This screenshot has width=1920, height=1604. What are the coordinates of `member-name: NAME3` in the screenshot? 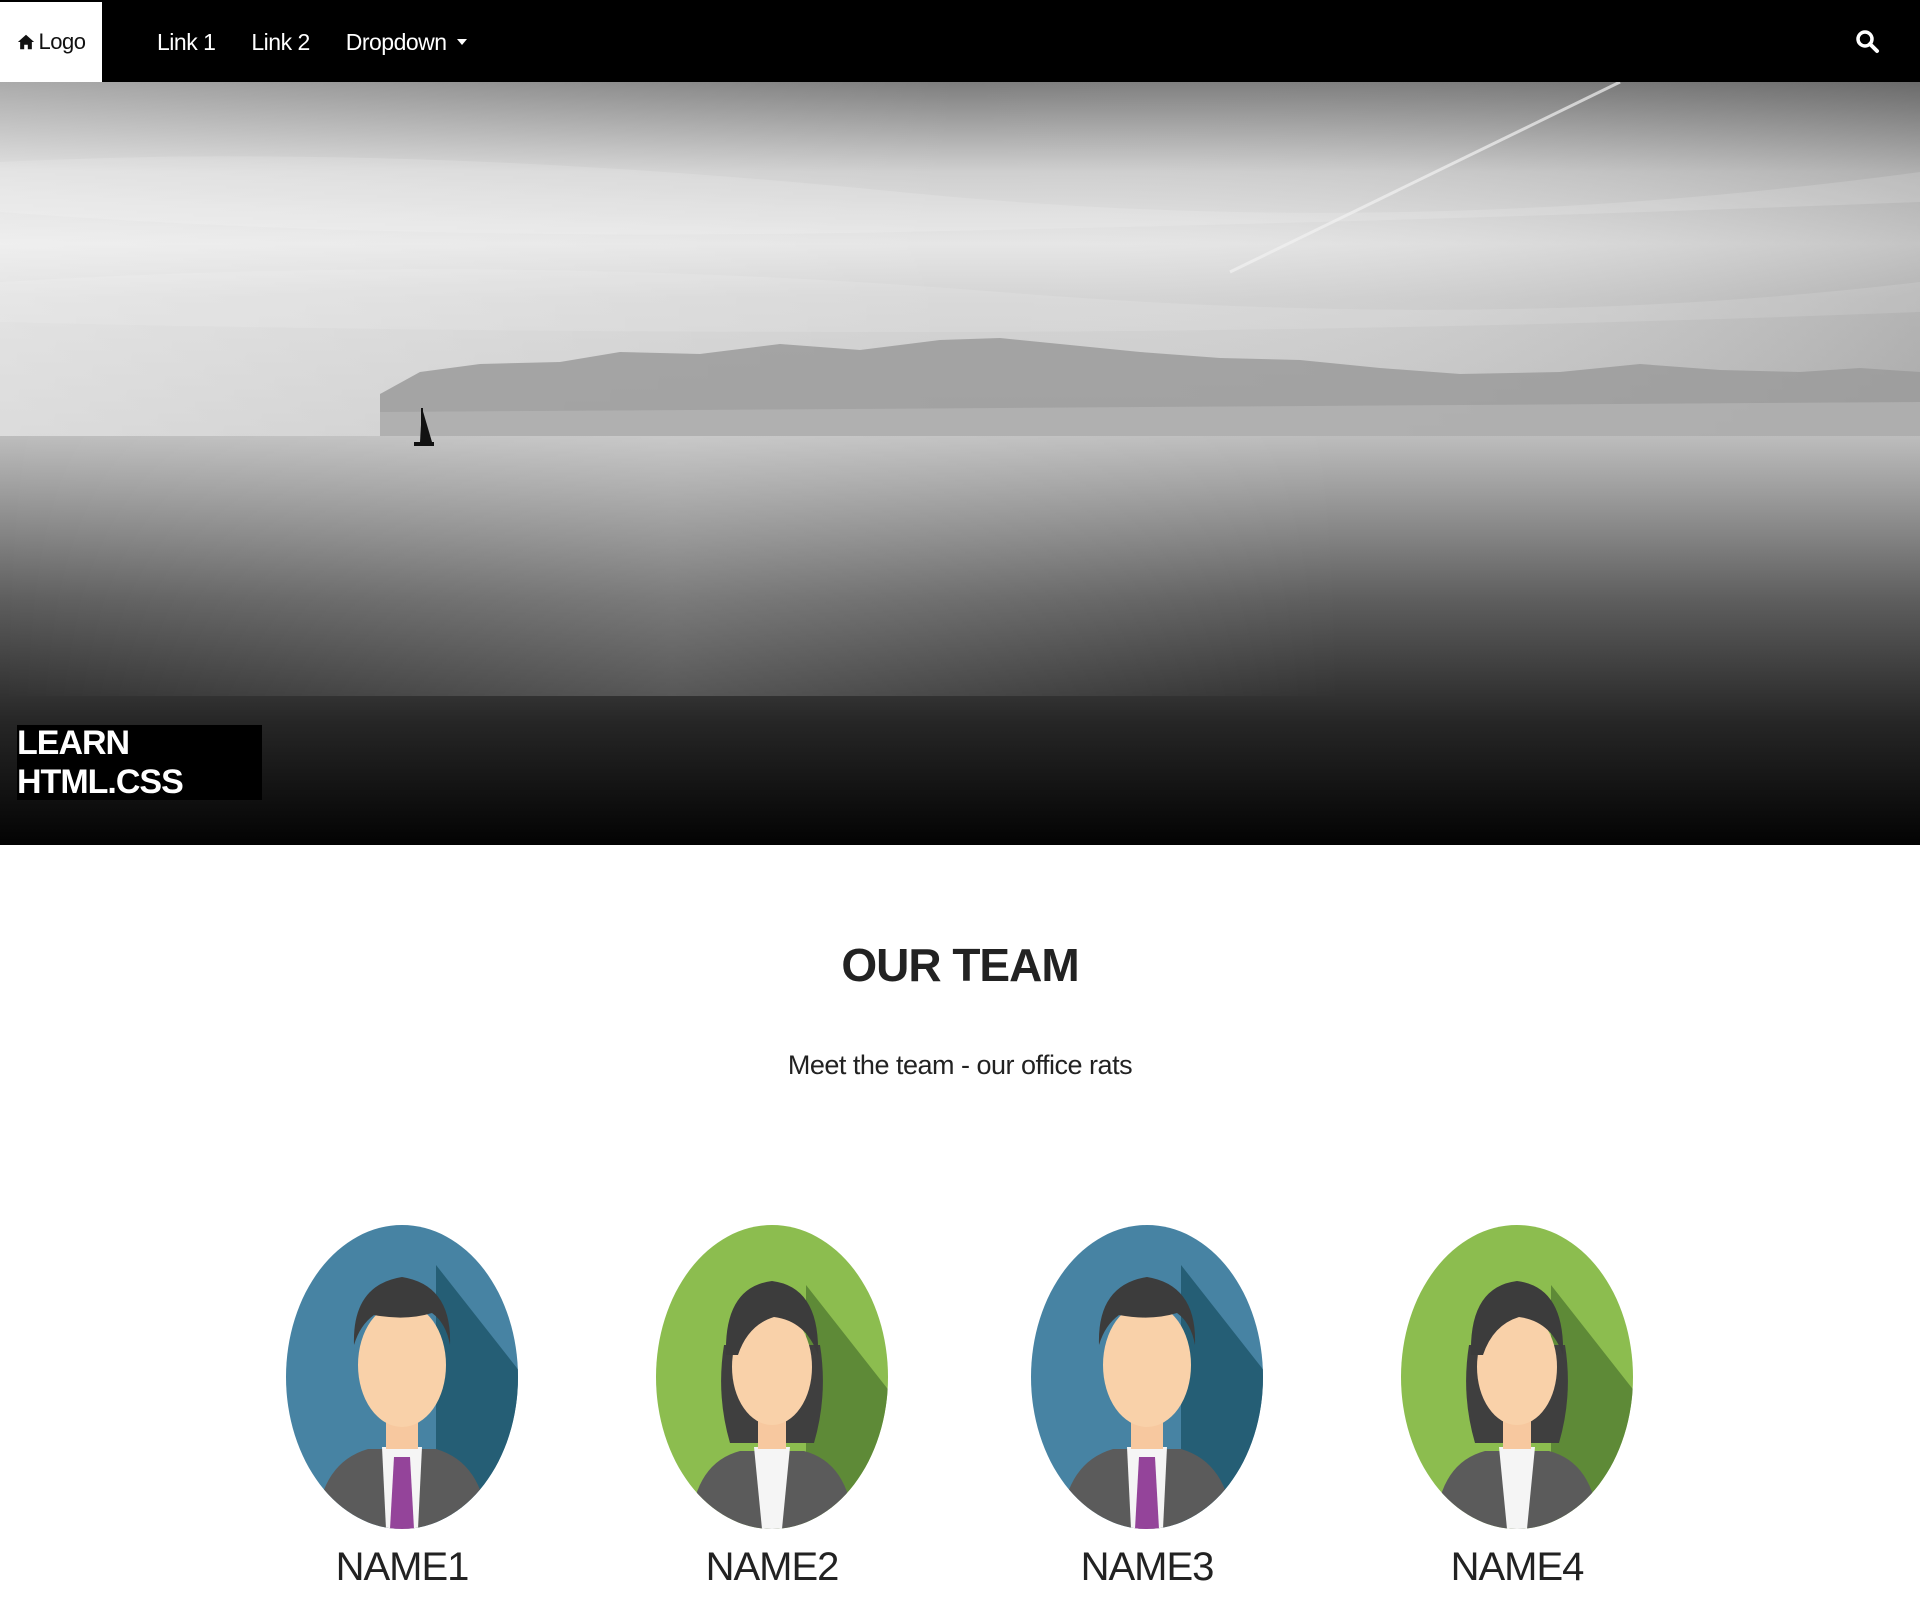 It's located at (1147, 1567).